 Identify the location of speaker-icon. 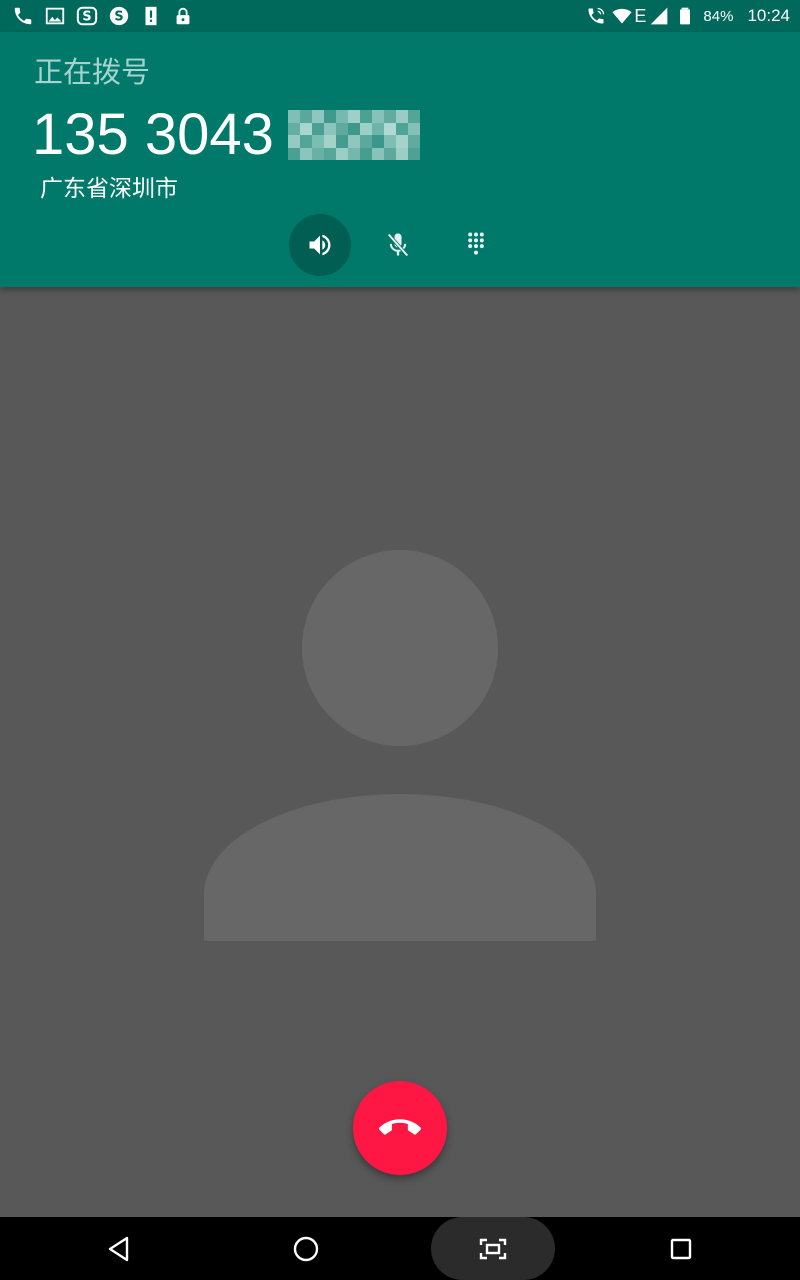
(320, 245).